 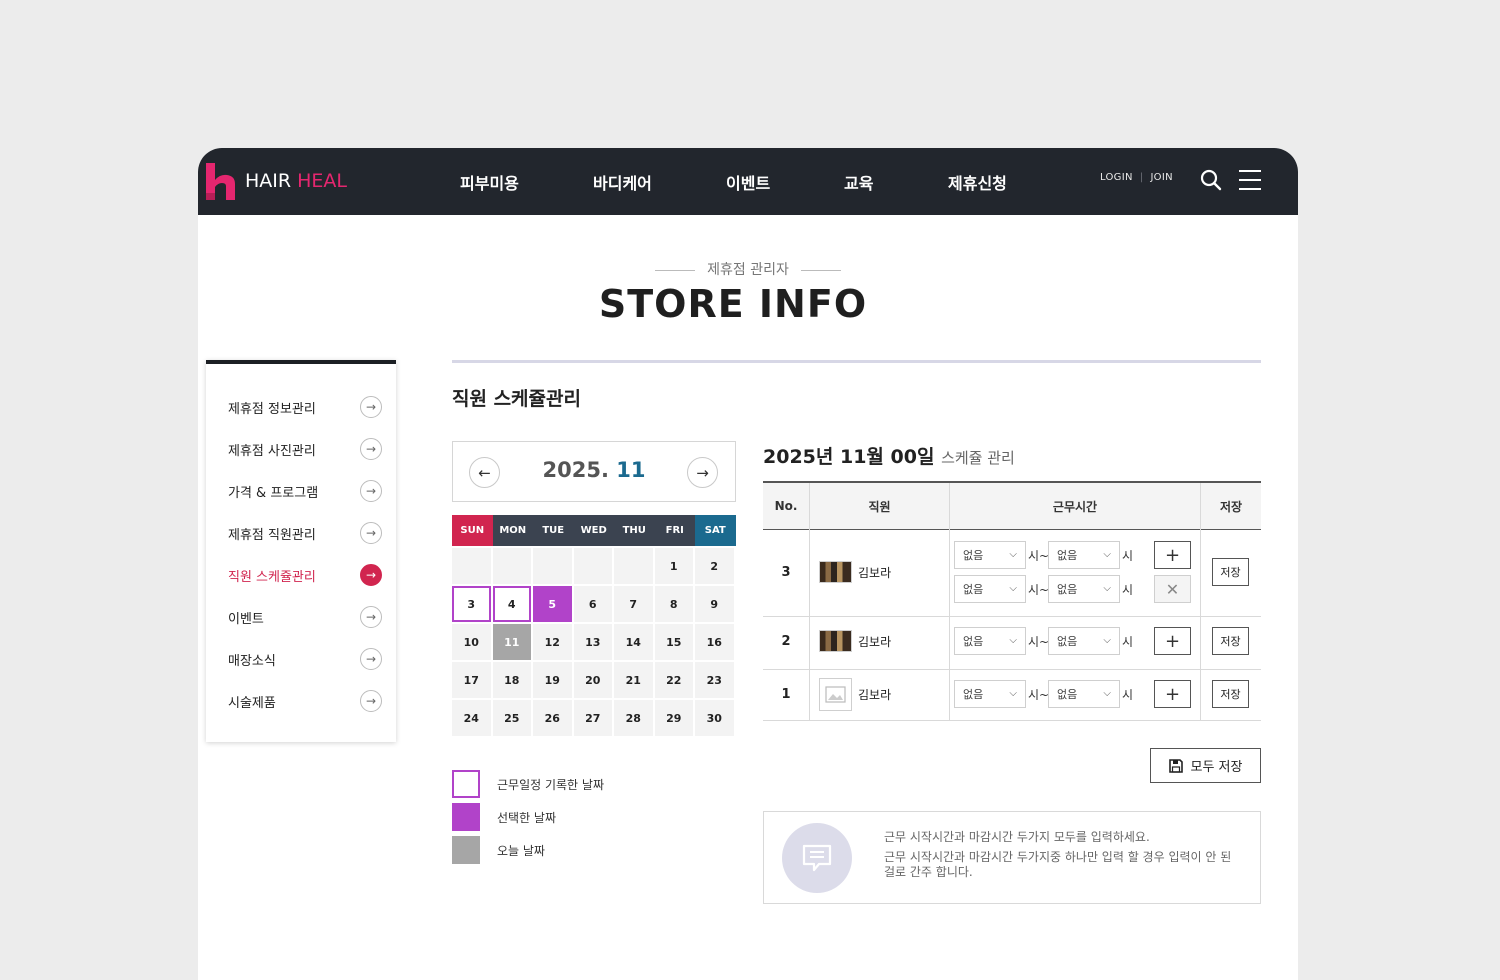 What do you see at coordinates (511, 642) in the screenshot?
I see `calendar-day: 11` at bounding box center [511, 642].